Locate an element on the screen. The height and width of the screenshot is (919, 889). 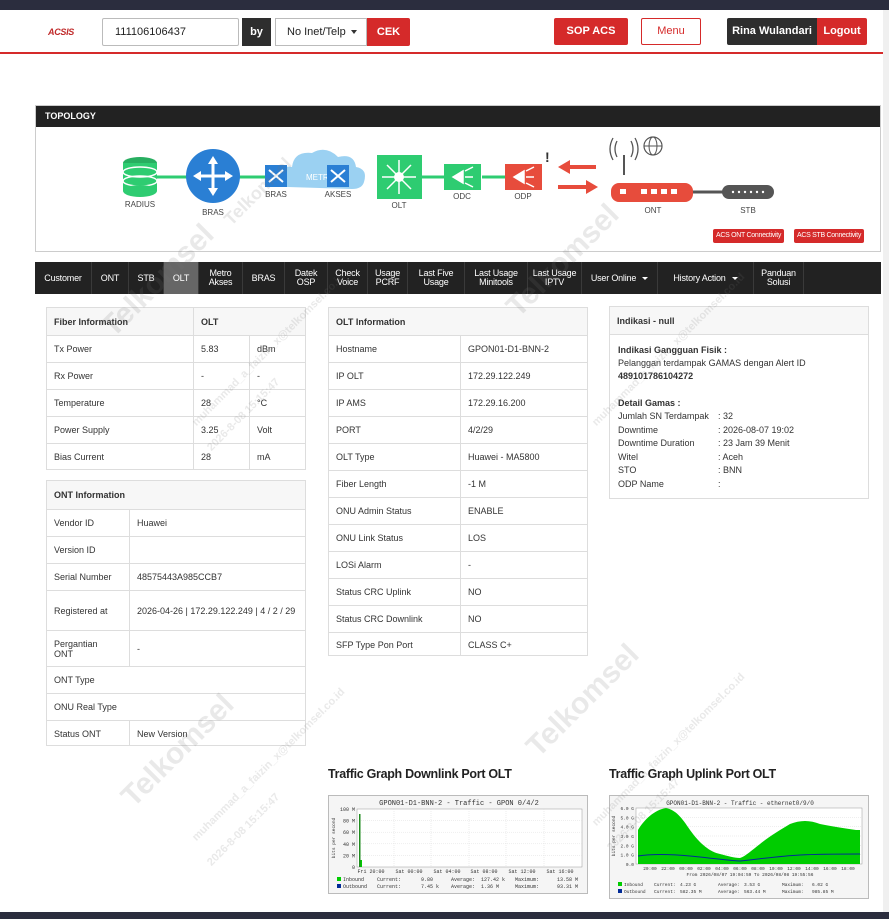
detail-label: Witel is located at coordinates (628, 456).